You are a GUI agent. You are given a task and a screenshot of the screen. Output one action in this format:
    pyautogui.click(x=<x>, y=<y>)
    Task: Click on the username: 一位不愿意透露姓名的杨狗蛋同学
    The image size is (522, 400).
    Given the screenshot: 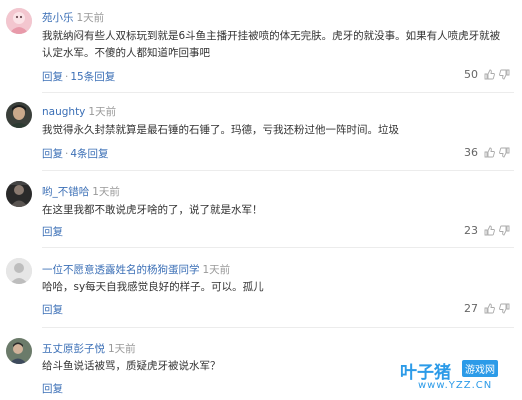 What is the action you would take?
    pyautogui.click(x=121, y=270)
    